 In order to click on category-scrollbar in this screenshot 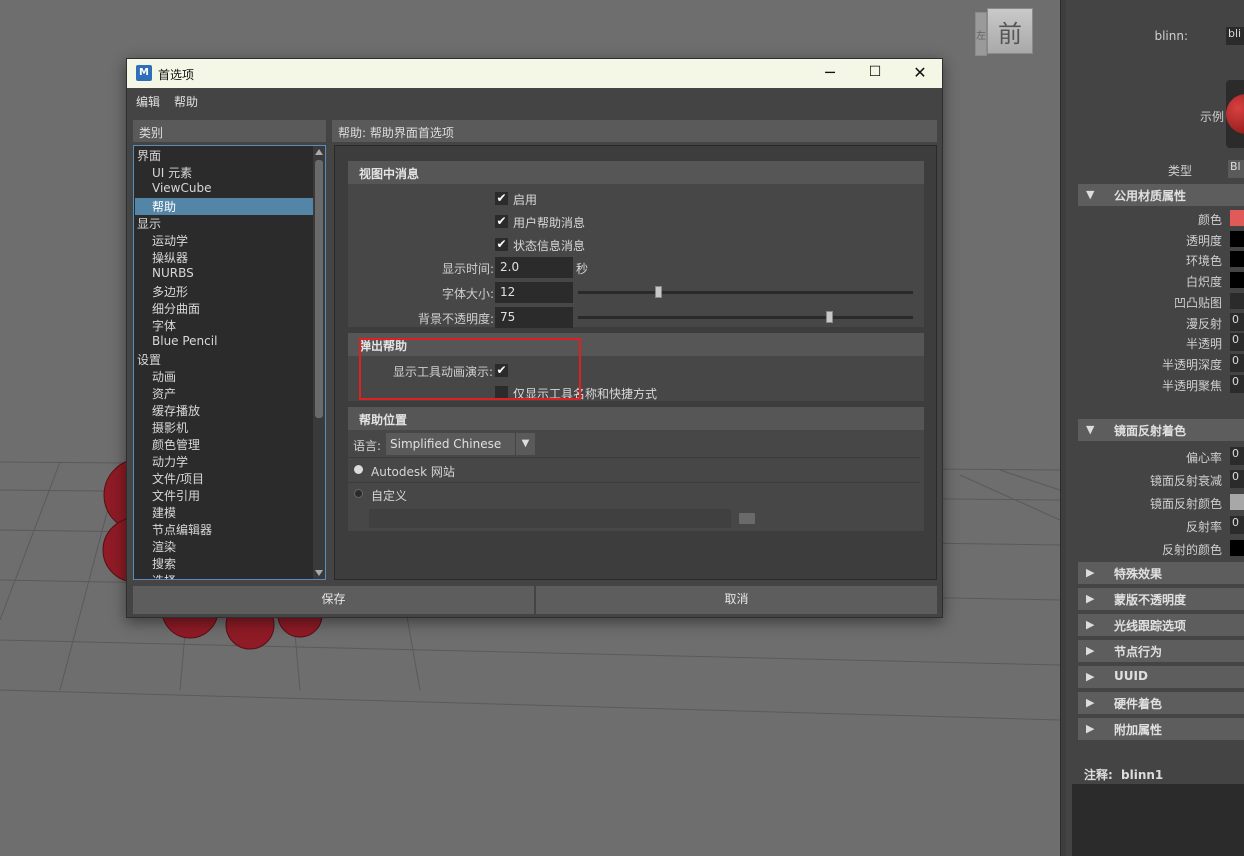, I will do `click(319, 362)`.